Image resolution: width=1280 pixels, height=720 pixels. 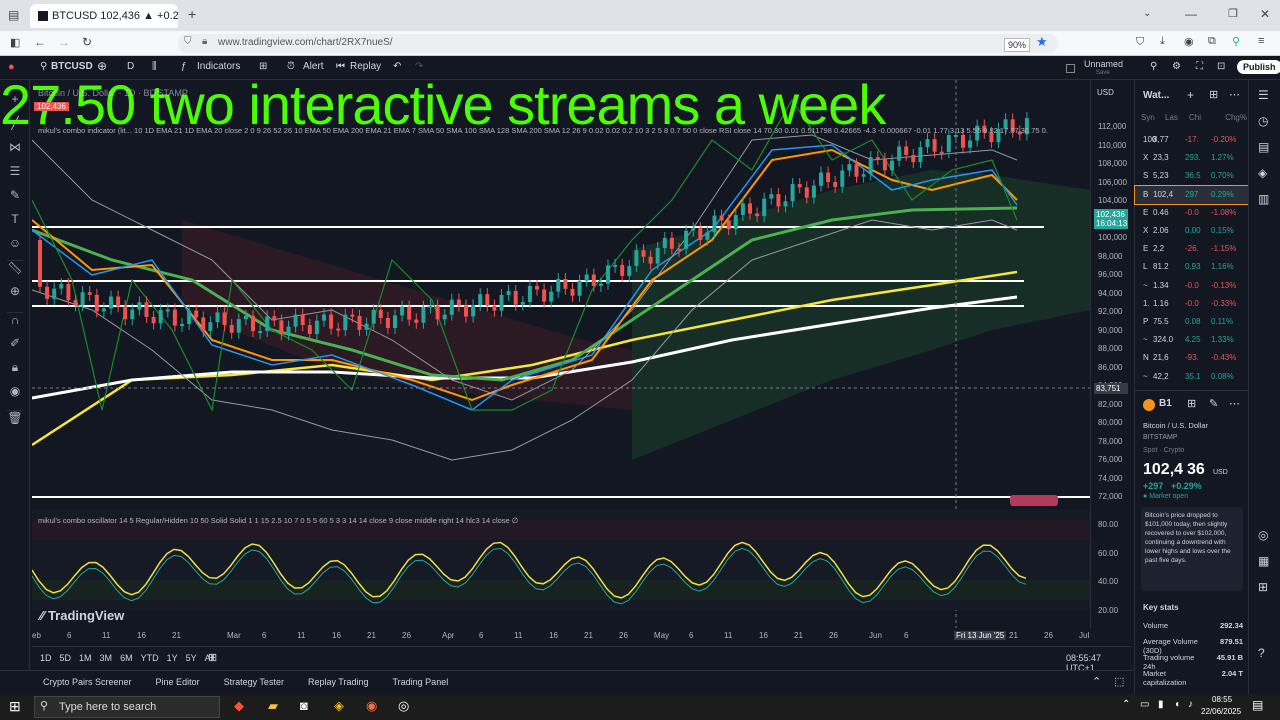 What do you see at coordinates (1144, 704) in the screenshot?
I see `network-icon: ▭` at bounding box center [1144, 704].